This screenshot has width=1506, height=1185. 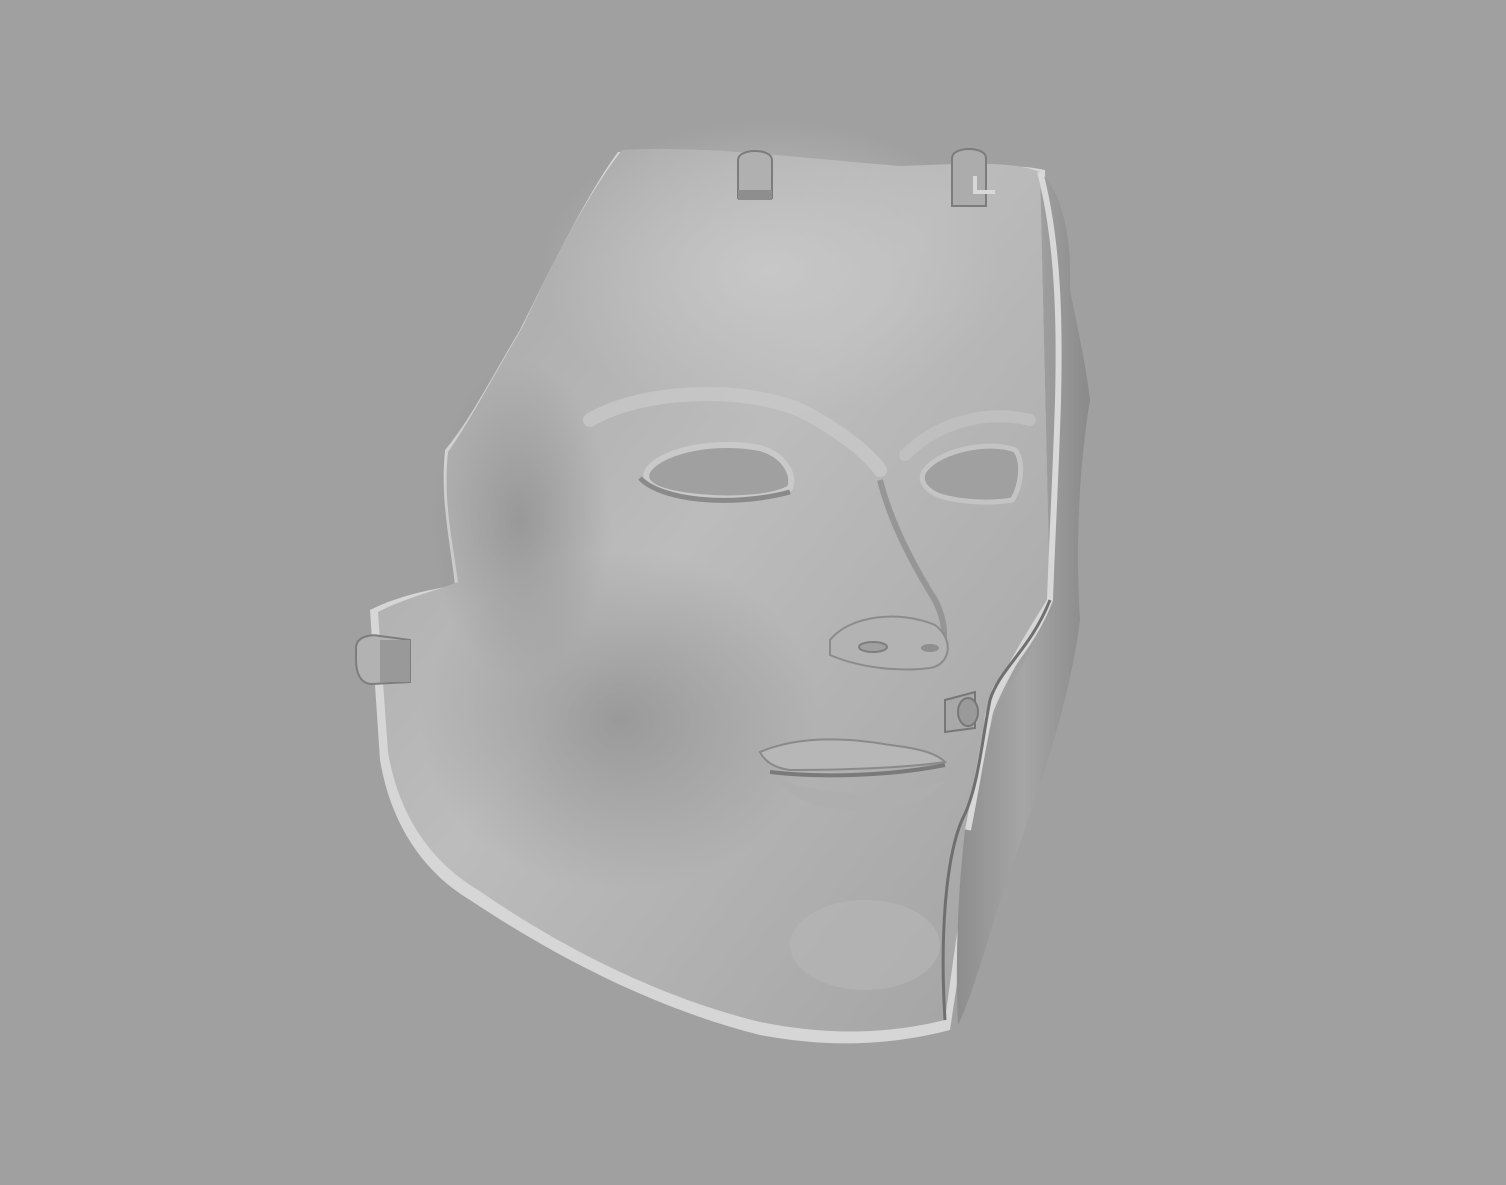 I want to click on nostril-hole, so click(x=873, y=647).